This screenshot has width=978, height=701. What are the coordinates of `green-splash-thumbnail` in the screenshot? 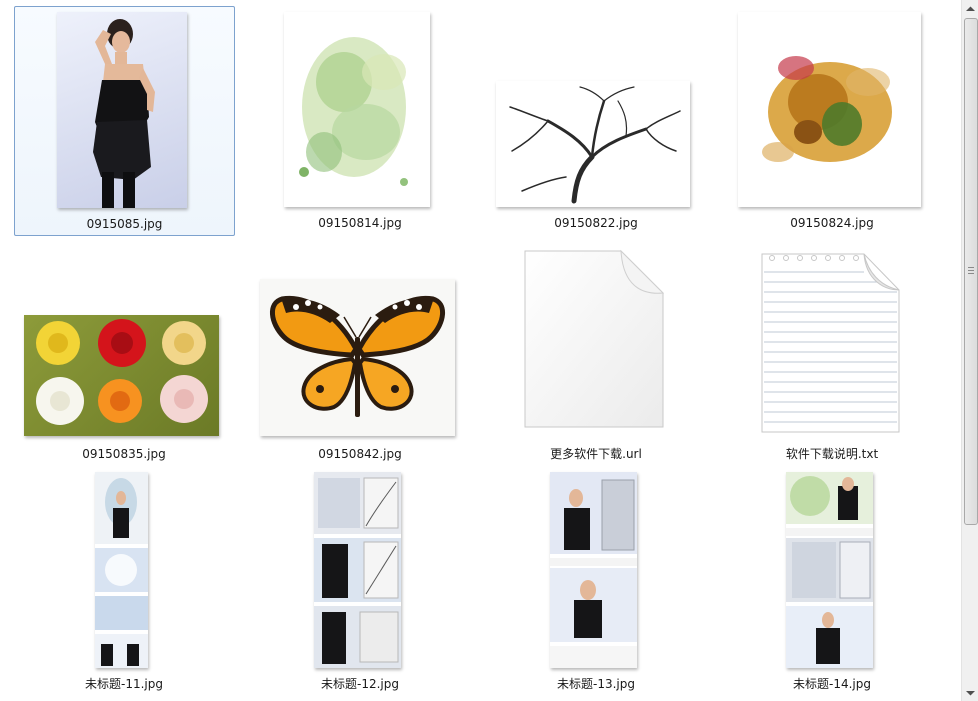 It's located at (357, 109).